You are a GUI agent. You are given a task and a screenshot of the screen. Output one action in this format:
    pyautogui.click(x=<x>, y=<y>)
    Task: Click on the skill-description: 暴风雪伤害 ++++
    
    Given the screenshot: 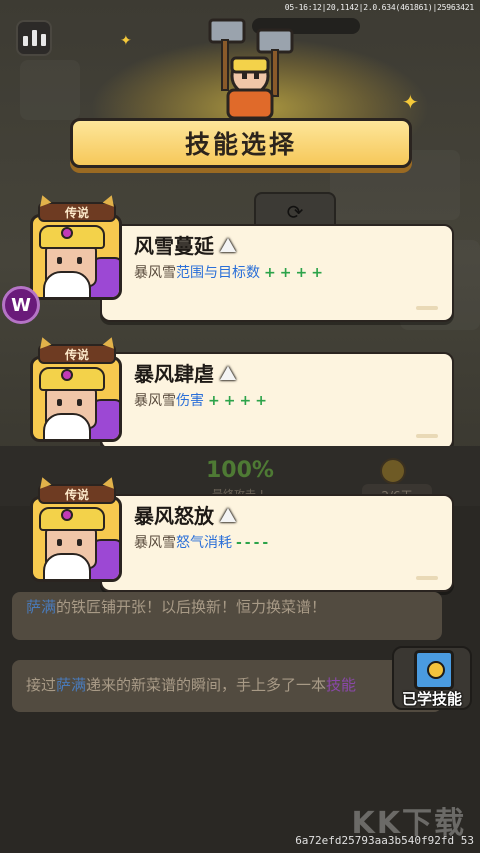 What is the action you would take?
    pyautogui.click(x=202, y=400)
    